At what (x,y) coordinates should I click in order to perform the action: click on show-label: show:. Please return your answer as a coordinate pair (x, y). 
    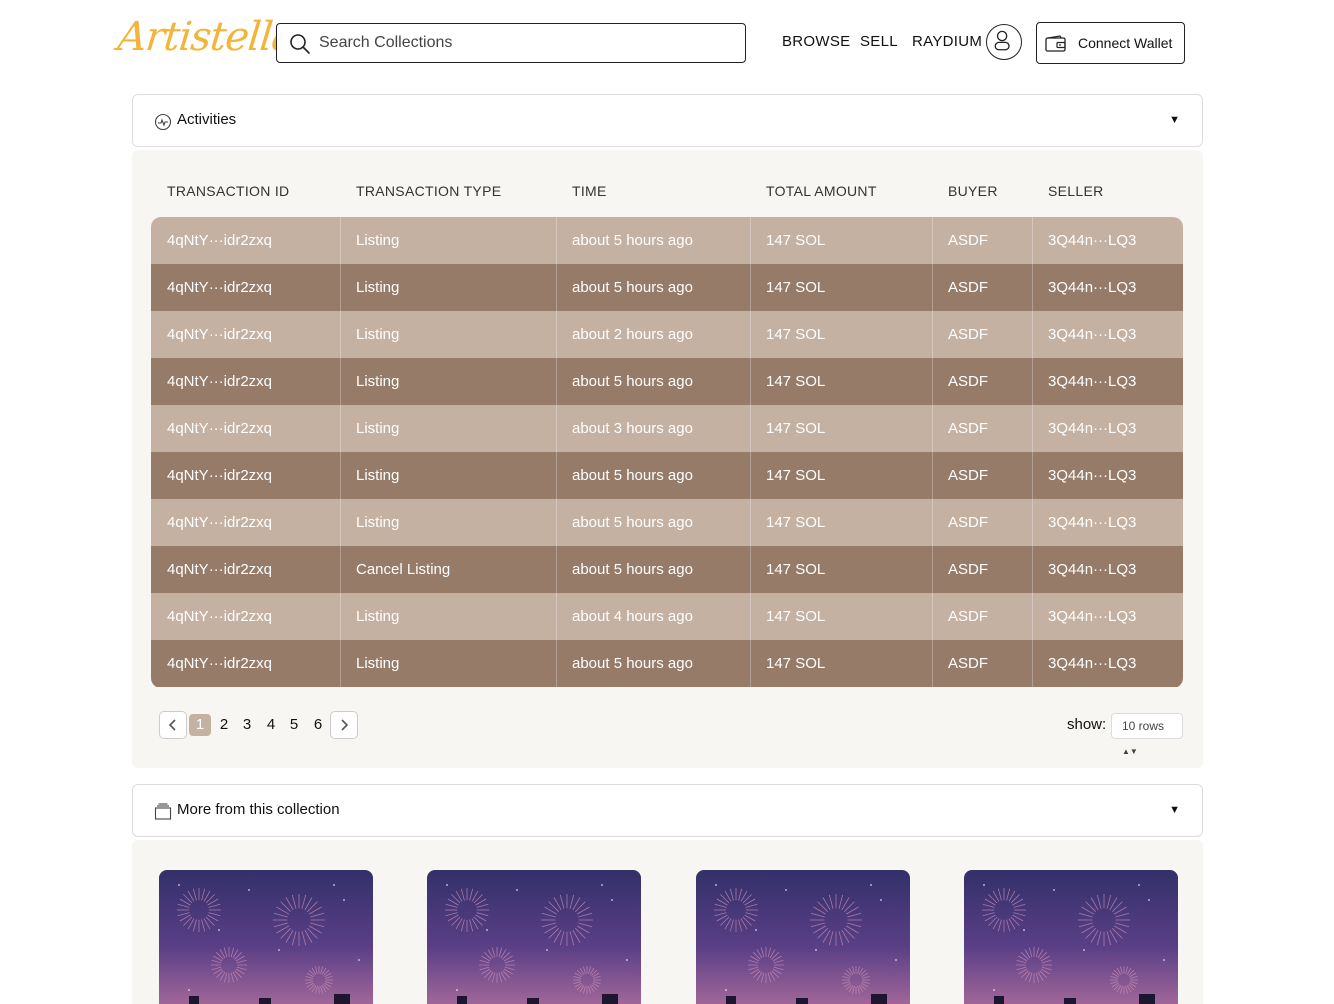
    Looking at the image, I should click on (1087, 724).